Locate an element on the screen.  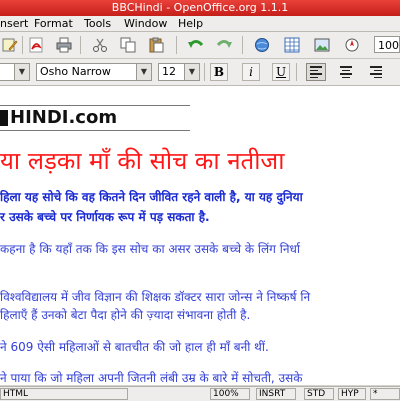
menu-window: Window is located at coordinates (145, 23).